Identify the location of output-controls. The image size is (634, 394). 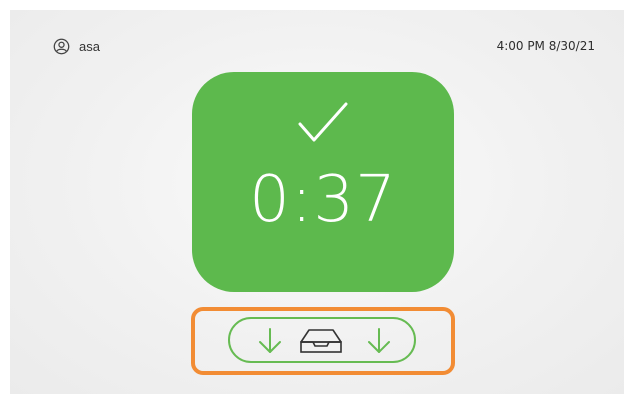
(322, 340).